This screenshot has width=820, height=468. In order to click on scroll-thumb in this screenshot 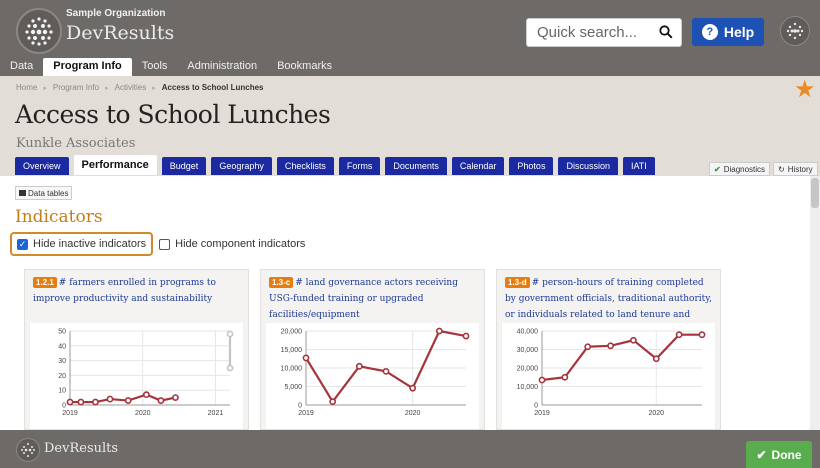, I will do `click(815, 193)`.